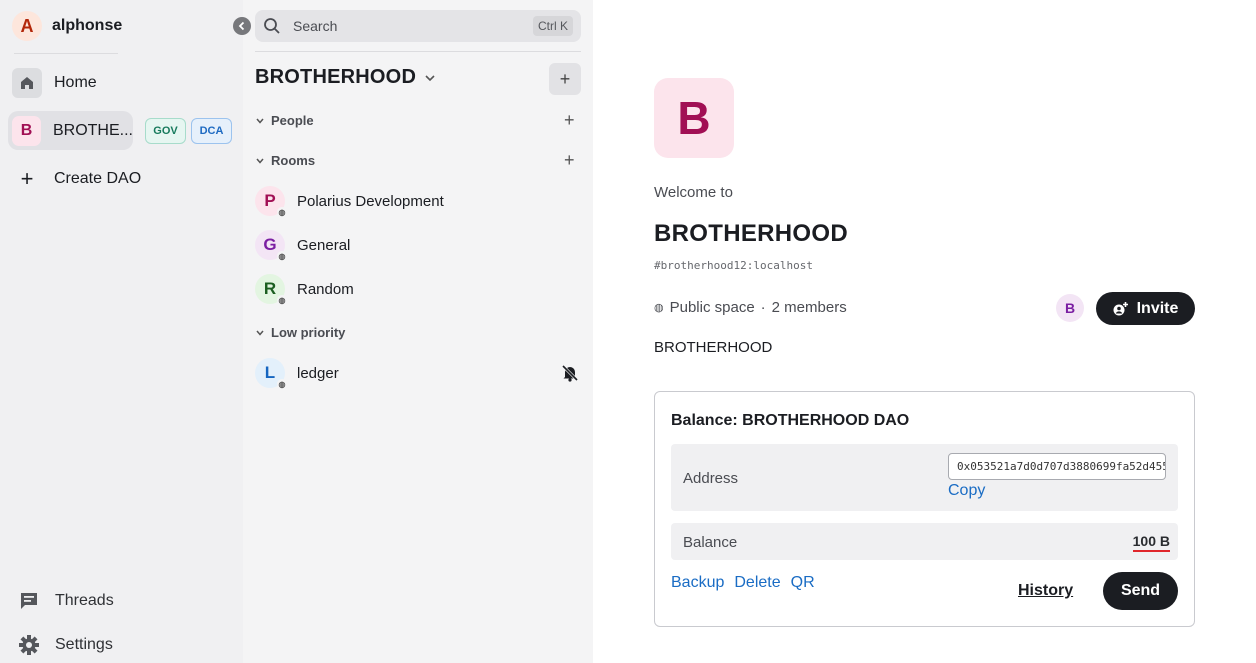  I want to click on space-menu-button: BROTHERHOOD, so click(345, 77).